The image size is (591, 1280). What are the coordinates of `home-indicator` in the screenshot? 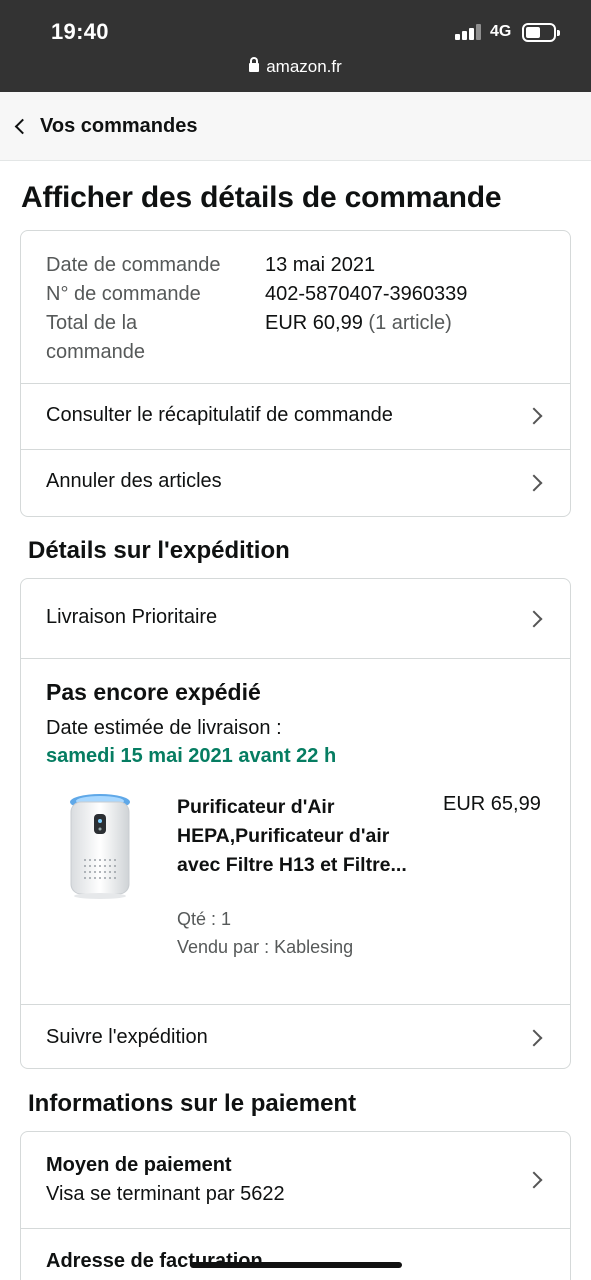 It's located at (296, 1265).